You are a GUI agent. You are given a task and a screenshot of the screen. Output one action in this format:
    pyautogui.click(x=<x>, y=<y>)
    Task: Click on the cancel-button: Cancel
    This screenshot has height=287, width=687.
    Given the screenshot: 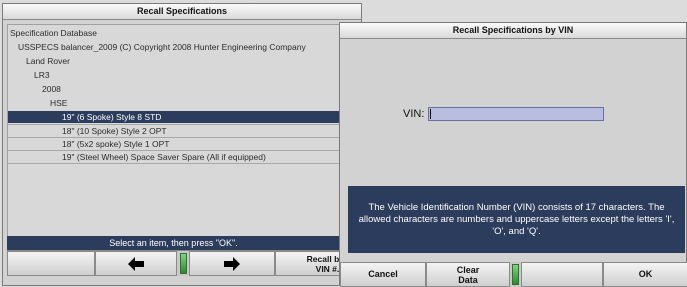 What is the action you would take?
    pyautogui.click(x=383, y=274)
    